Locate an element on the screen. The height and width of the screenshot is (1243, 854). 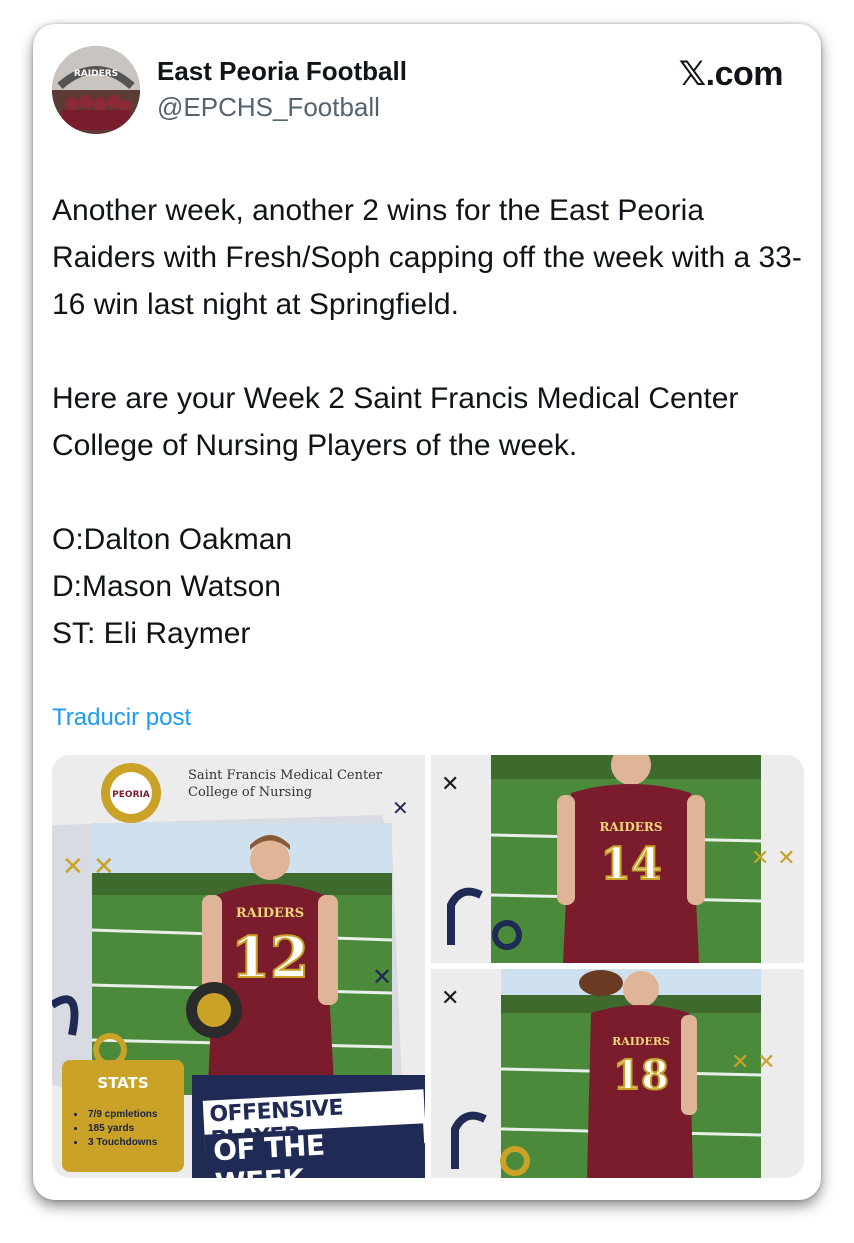
sponsor-seal-text: PEORIA is located at coordinates (131, 795).